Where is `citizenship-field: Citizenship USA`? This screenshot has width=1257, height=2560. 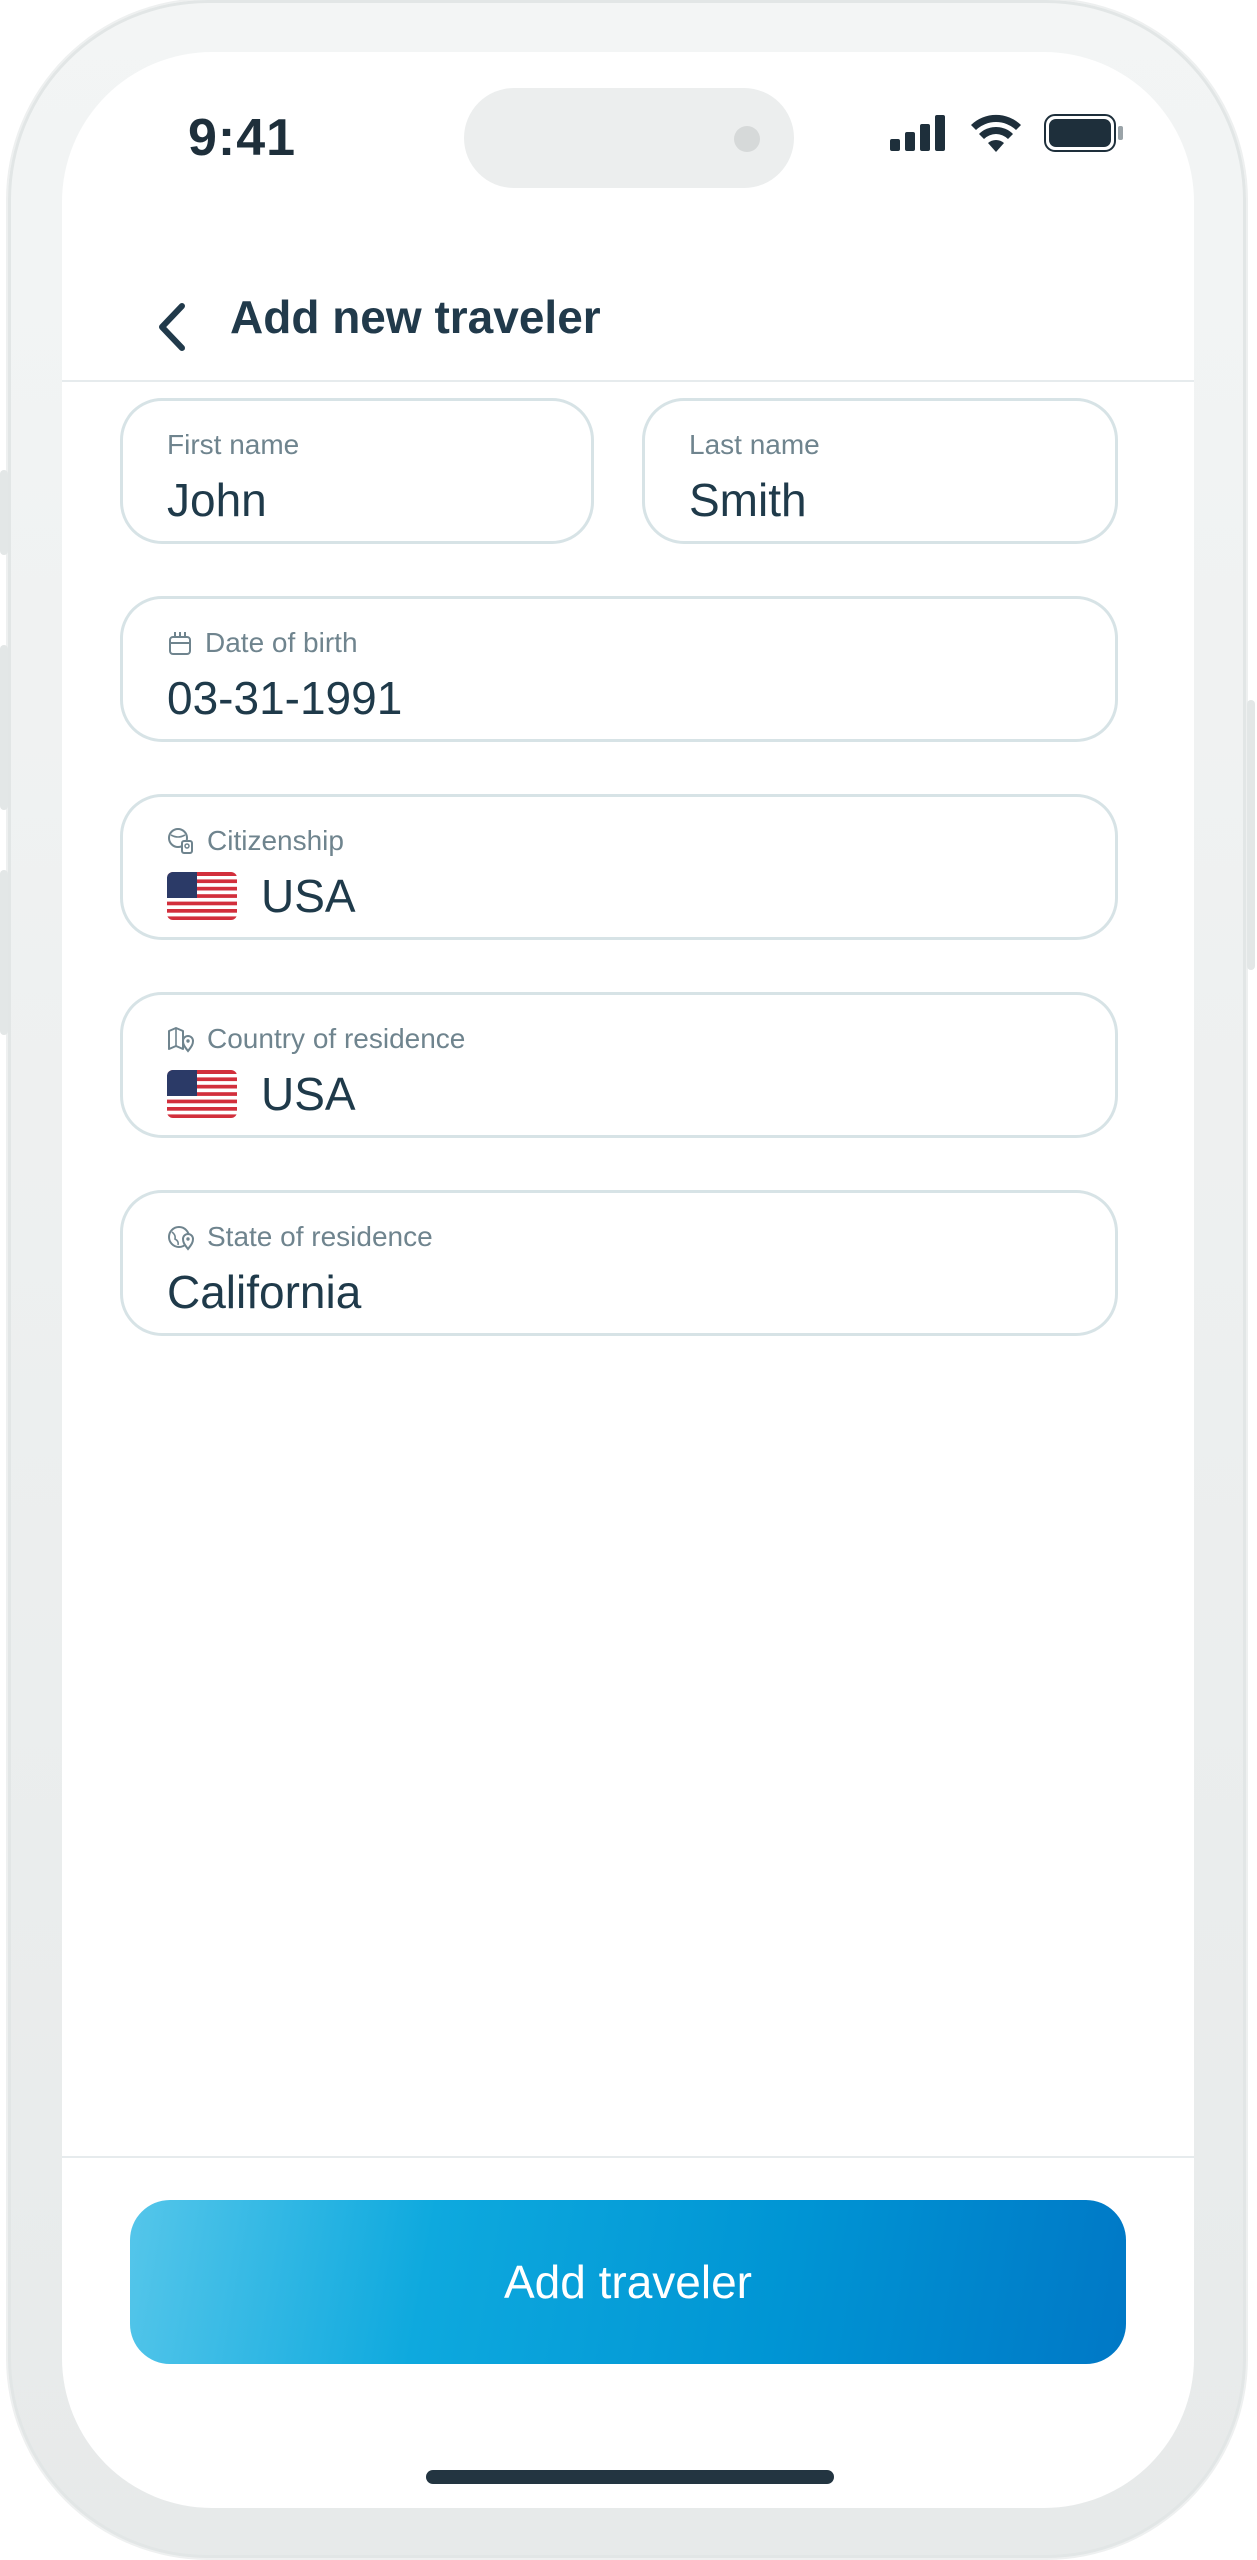
citizenship-field: Citizenship USA is located at coordinates (619, 867).